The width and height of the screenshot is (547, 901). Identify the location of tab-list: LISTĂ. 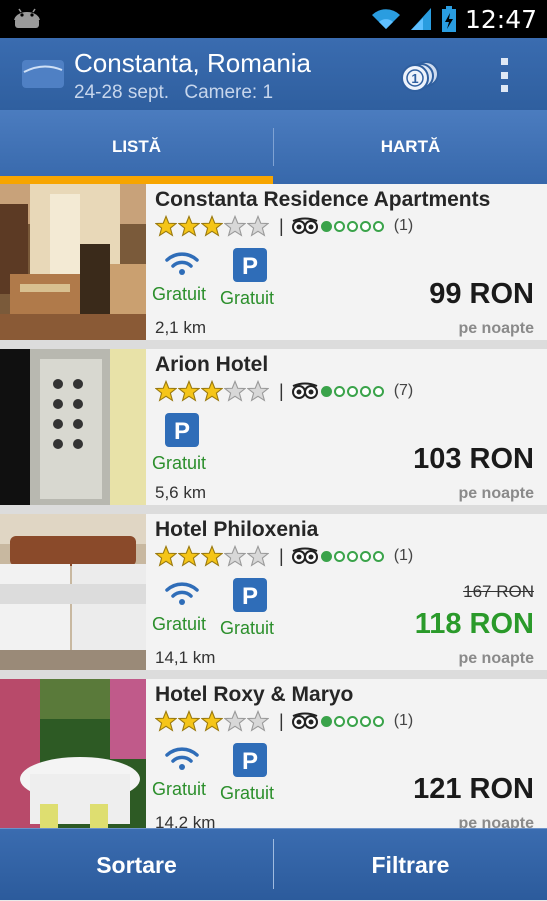
(136, 147).